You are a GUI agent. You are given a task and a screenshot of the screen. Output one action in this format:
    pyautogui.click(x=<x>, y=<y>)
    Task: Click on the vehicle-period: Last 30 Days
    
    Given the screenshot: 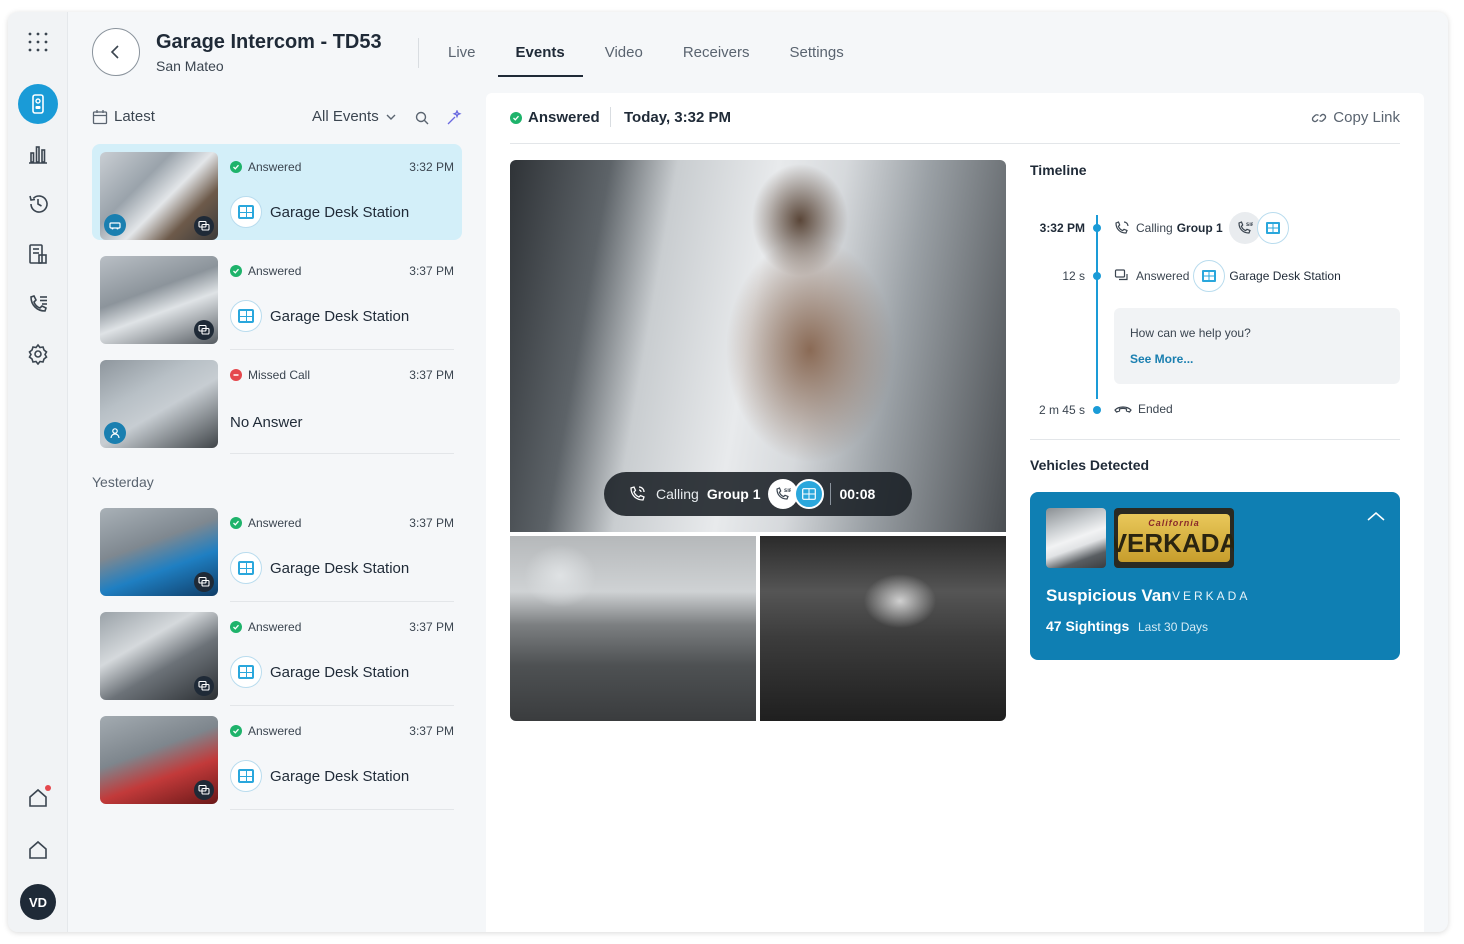 What is the action you would take?
    pyautogui.click(x=1173, y=627)
    